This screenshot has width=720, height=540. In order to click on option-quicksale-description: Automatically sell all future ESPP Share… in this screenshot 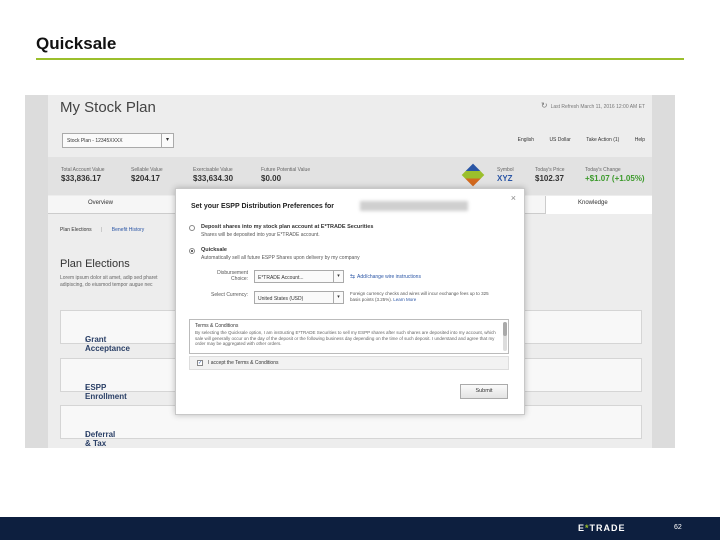, I will do `click(280, 258)`.